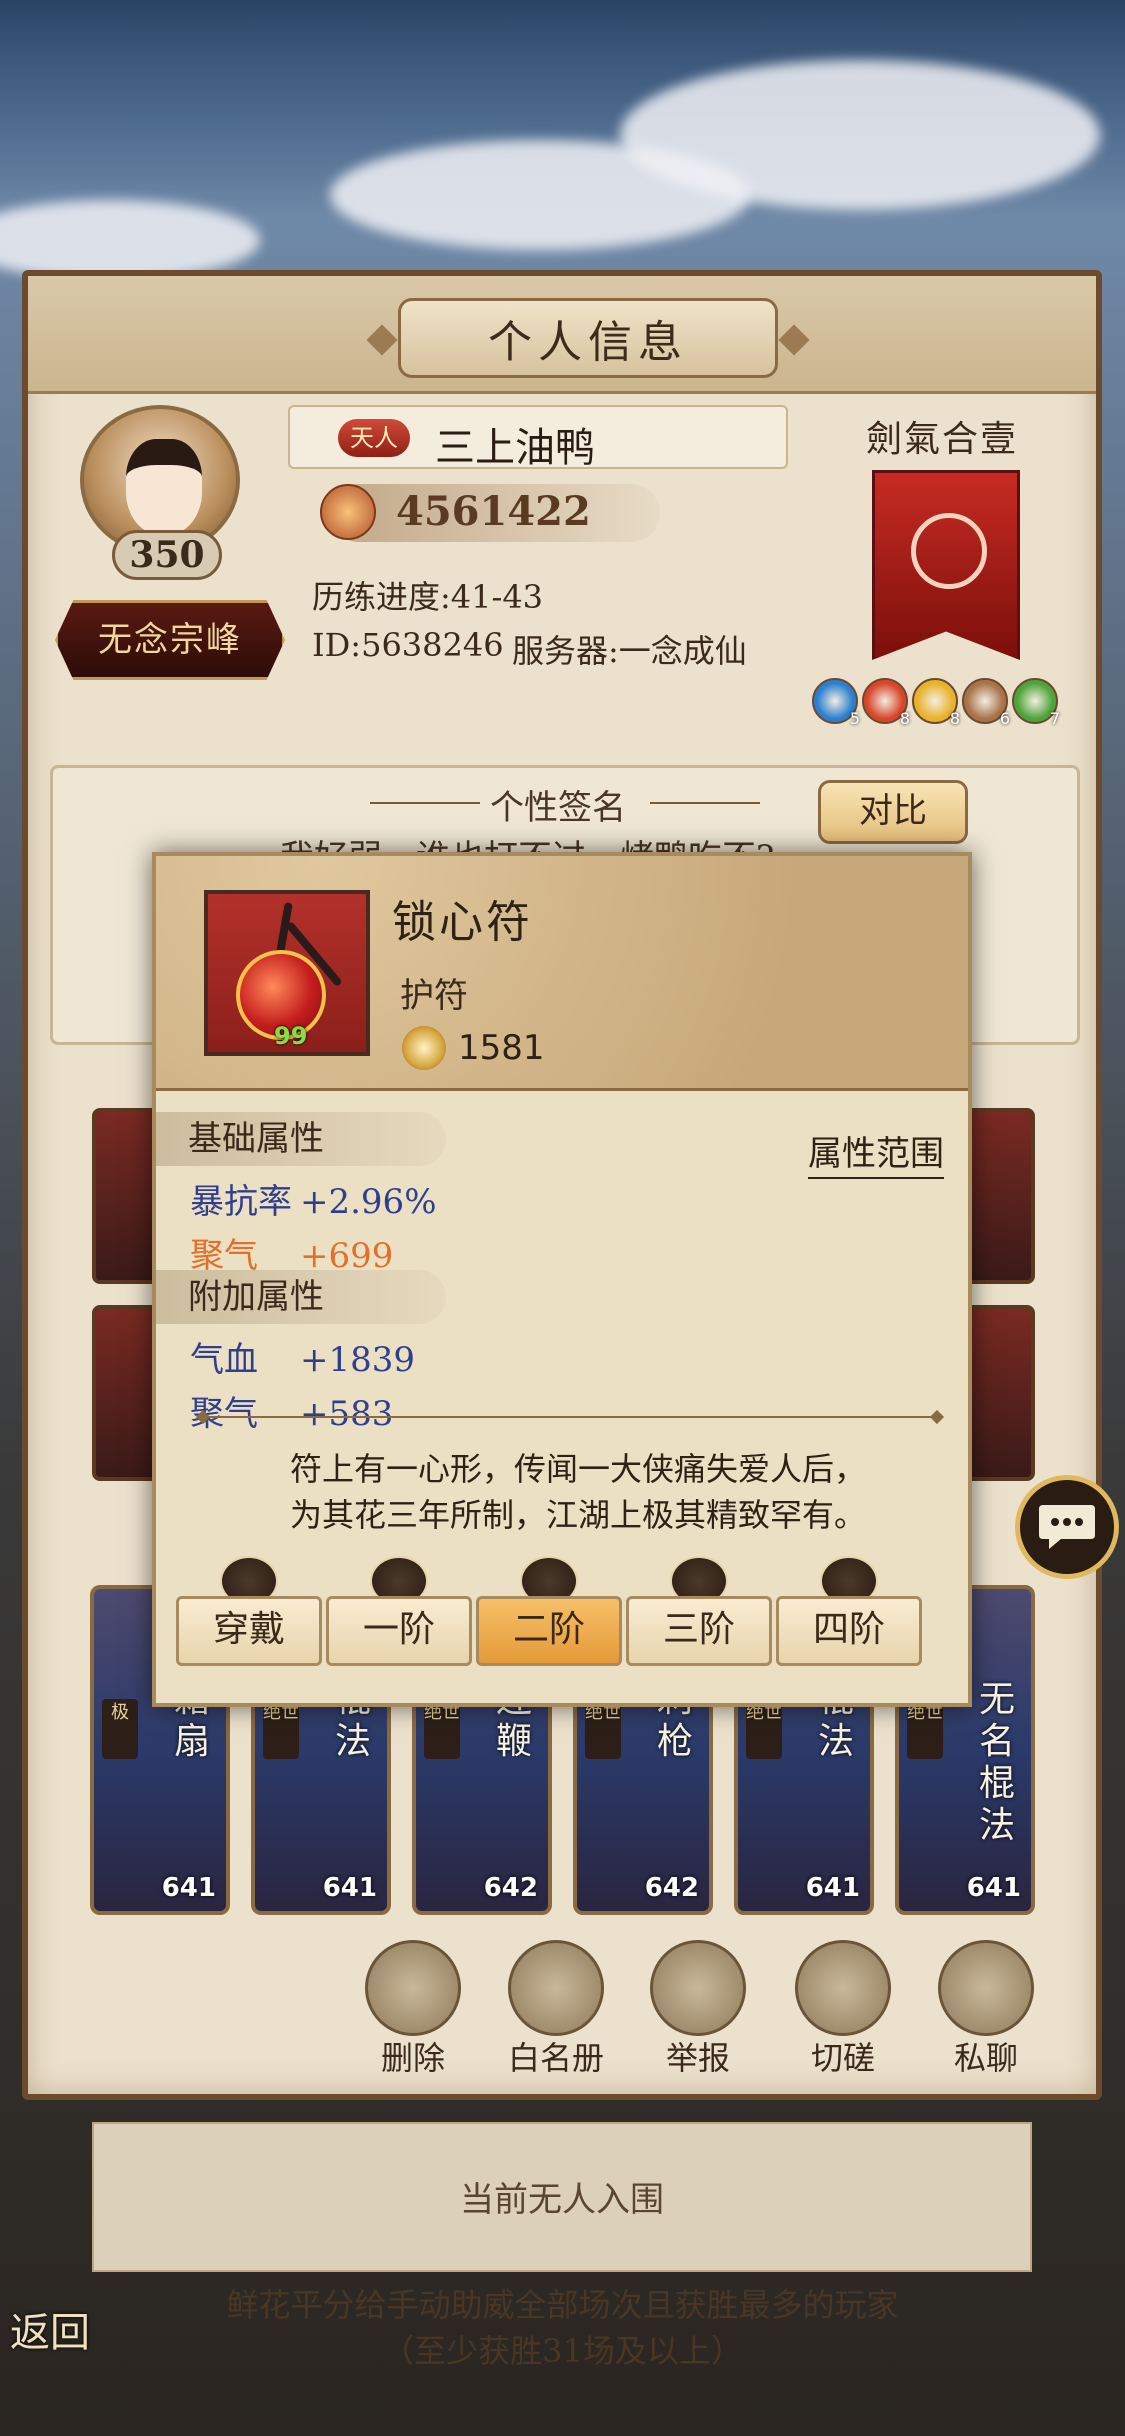  Describe the element at coordinates (562, 2328) in the screenshot. I see `rule-text: 鲜花平分给手动助威全部场次且获胜最多的玩家（至少获胜31场及以上）` at that location.